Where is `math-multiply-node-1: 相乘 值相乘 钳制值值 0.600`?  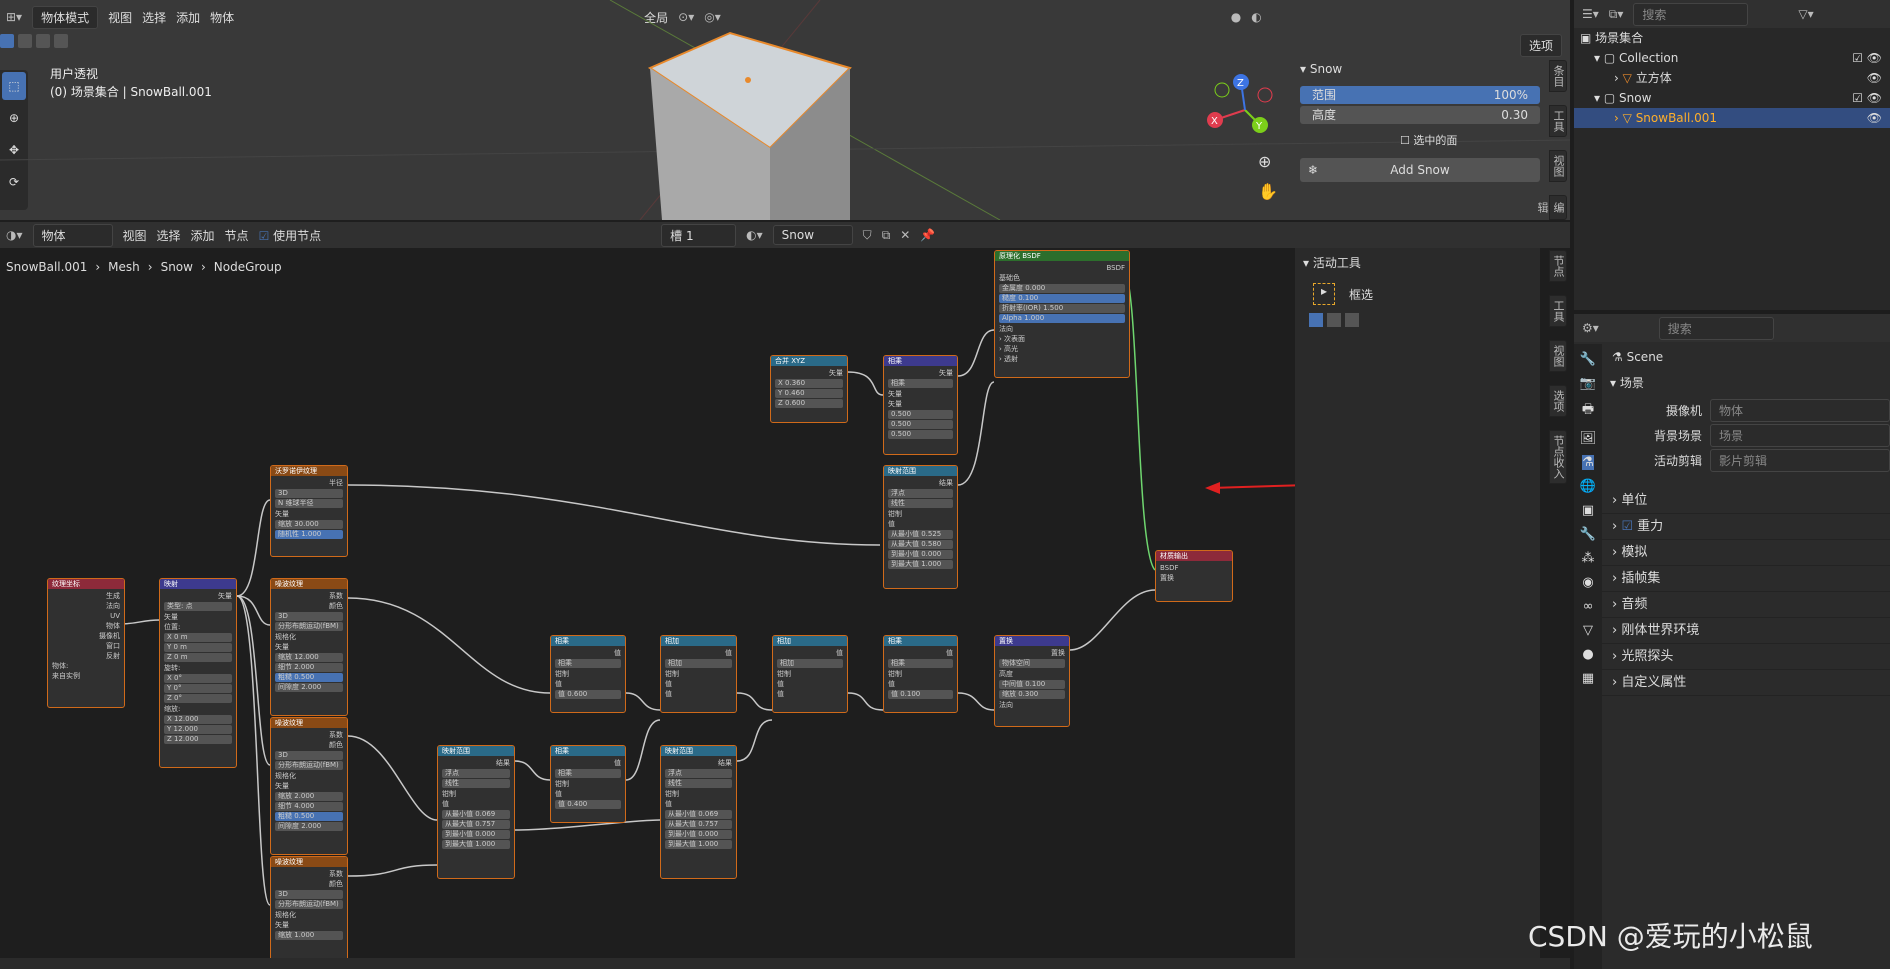 math-multiply-node-1: 相乘 值相乘 钳制值值 0.600 is located at coordinates (588, 674).